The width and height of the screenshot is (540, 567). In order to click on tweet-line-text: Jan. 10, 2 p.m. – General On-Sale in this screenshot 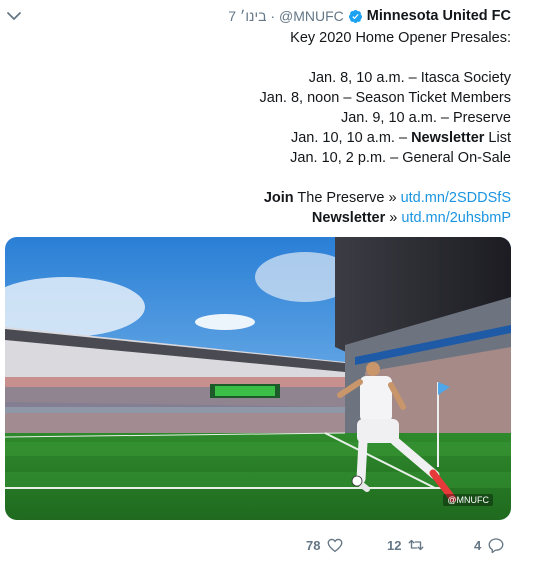, I will do `click(400, 158)`.